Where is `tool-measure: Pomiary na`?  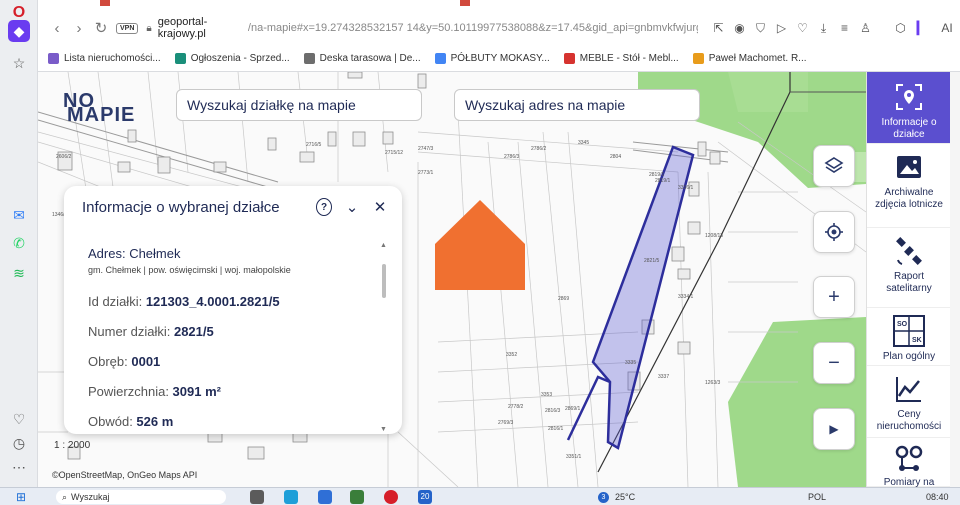
tool-measure: Pomiary na is located at coordinates (909, 463).